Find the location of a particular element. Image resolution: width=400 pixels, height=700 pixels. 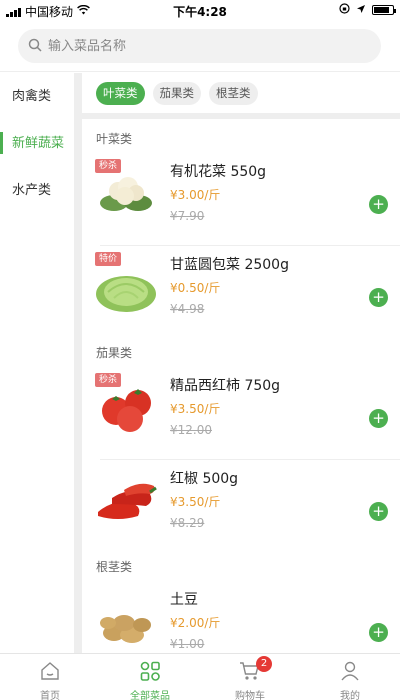

battery-icon is located at coordinates (384, 10).